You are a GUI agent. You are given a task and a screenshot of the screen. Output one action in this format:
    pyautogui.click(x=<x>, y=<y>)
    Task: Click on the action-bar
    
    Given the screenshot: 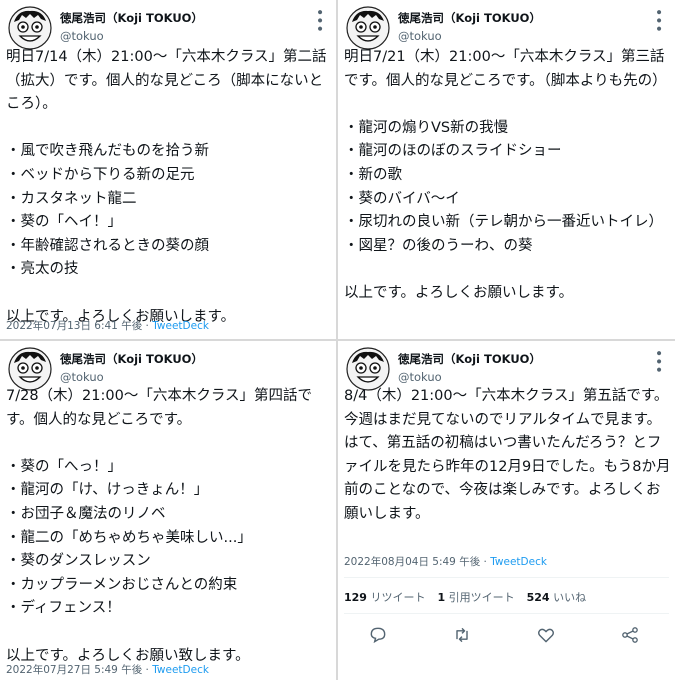 What is the action you would take?
    pyautogui.click(x=506, y=637)
    